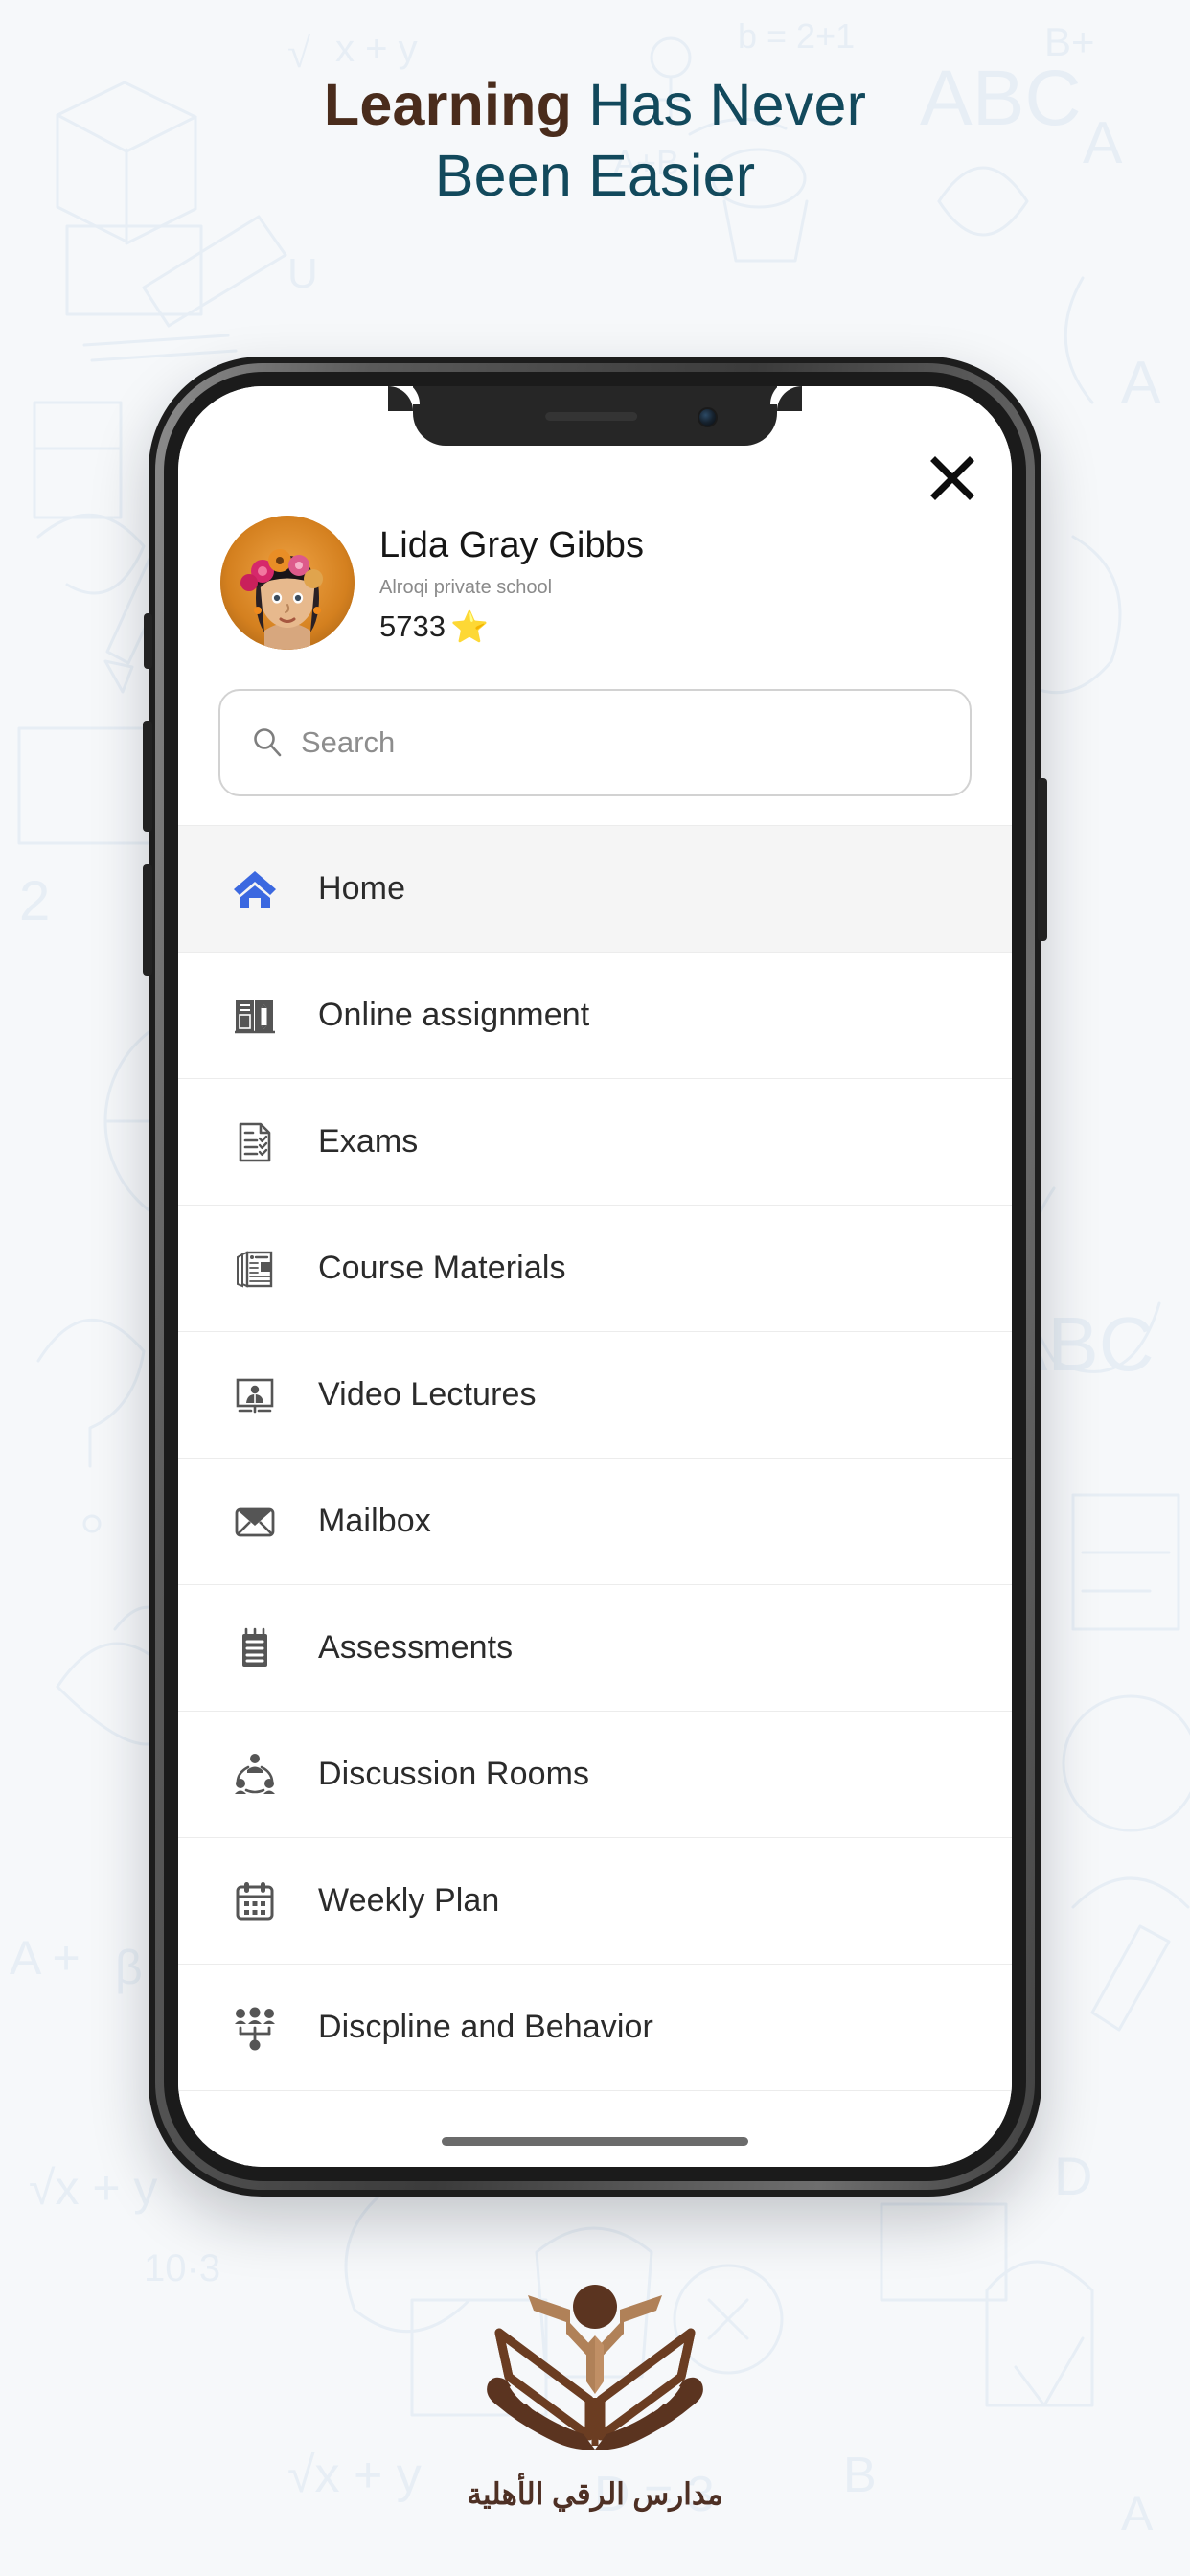  Describe the element at coordinates (448, 104) in the screenshot. I see `headline-bold-part: Learning` at that location.